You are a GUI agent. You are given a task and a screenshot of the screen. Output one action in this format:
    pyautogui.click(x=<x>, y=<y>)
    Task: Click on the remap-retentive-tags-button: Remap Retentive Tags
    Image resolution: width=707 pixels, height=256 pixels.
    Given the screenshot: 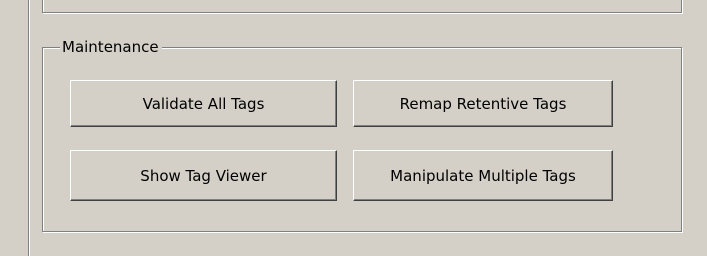 What is the action you would take?
    pyautogui.click(x=483, y=103)
    